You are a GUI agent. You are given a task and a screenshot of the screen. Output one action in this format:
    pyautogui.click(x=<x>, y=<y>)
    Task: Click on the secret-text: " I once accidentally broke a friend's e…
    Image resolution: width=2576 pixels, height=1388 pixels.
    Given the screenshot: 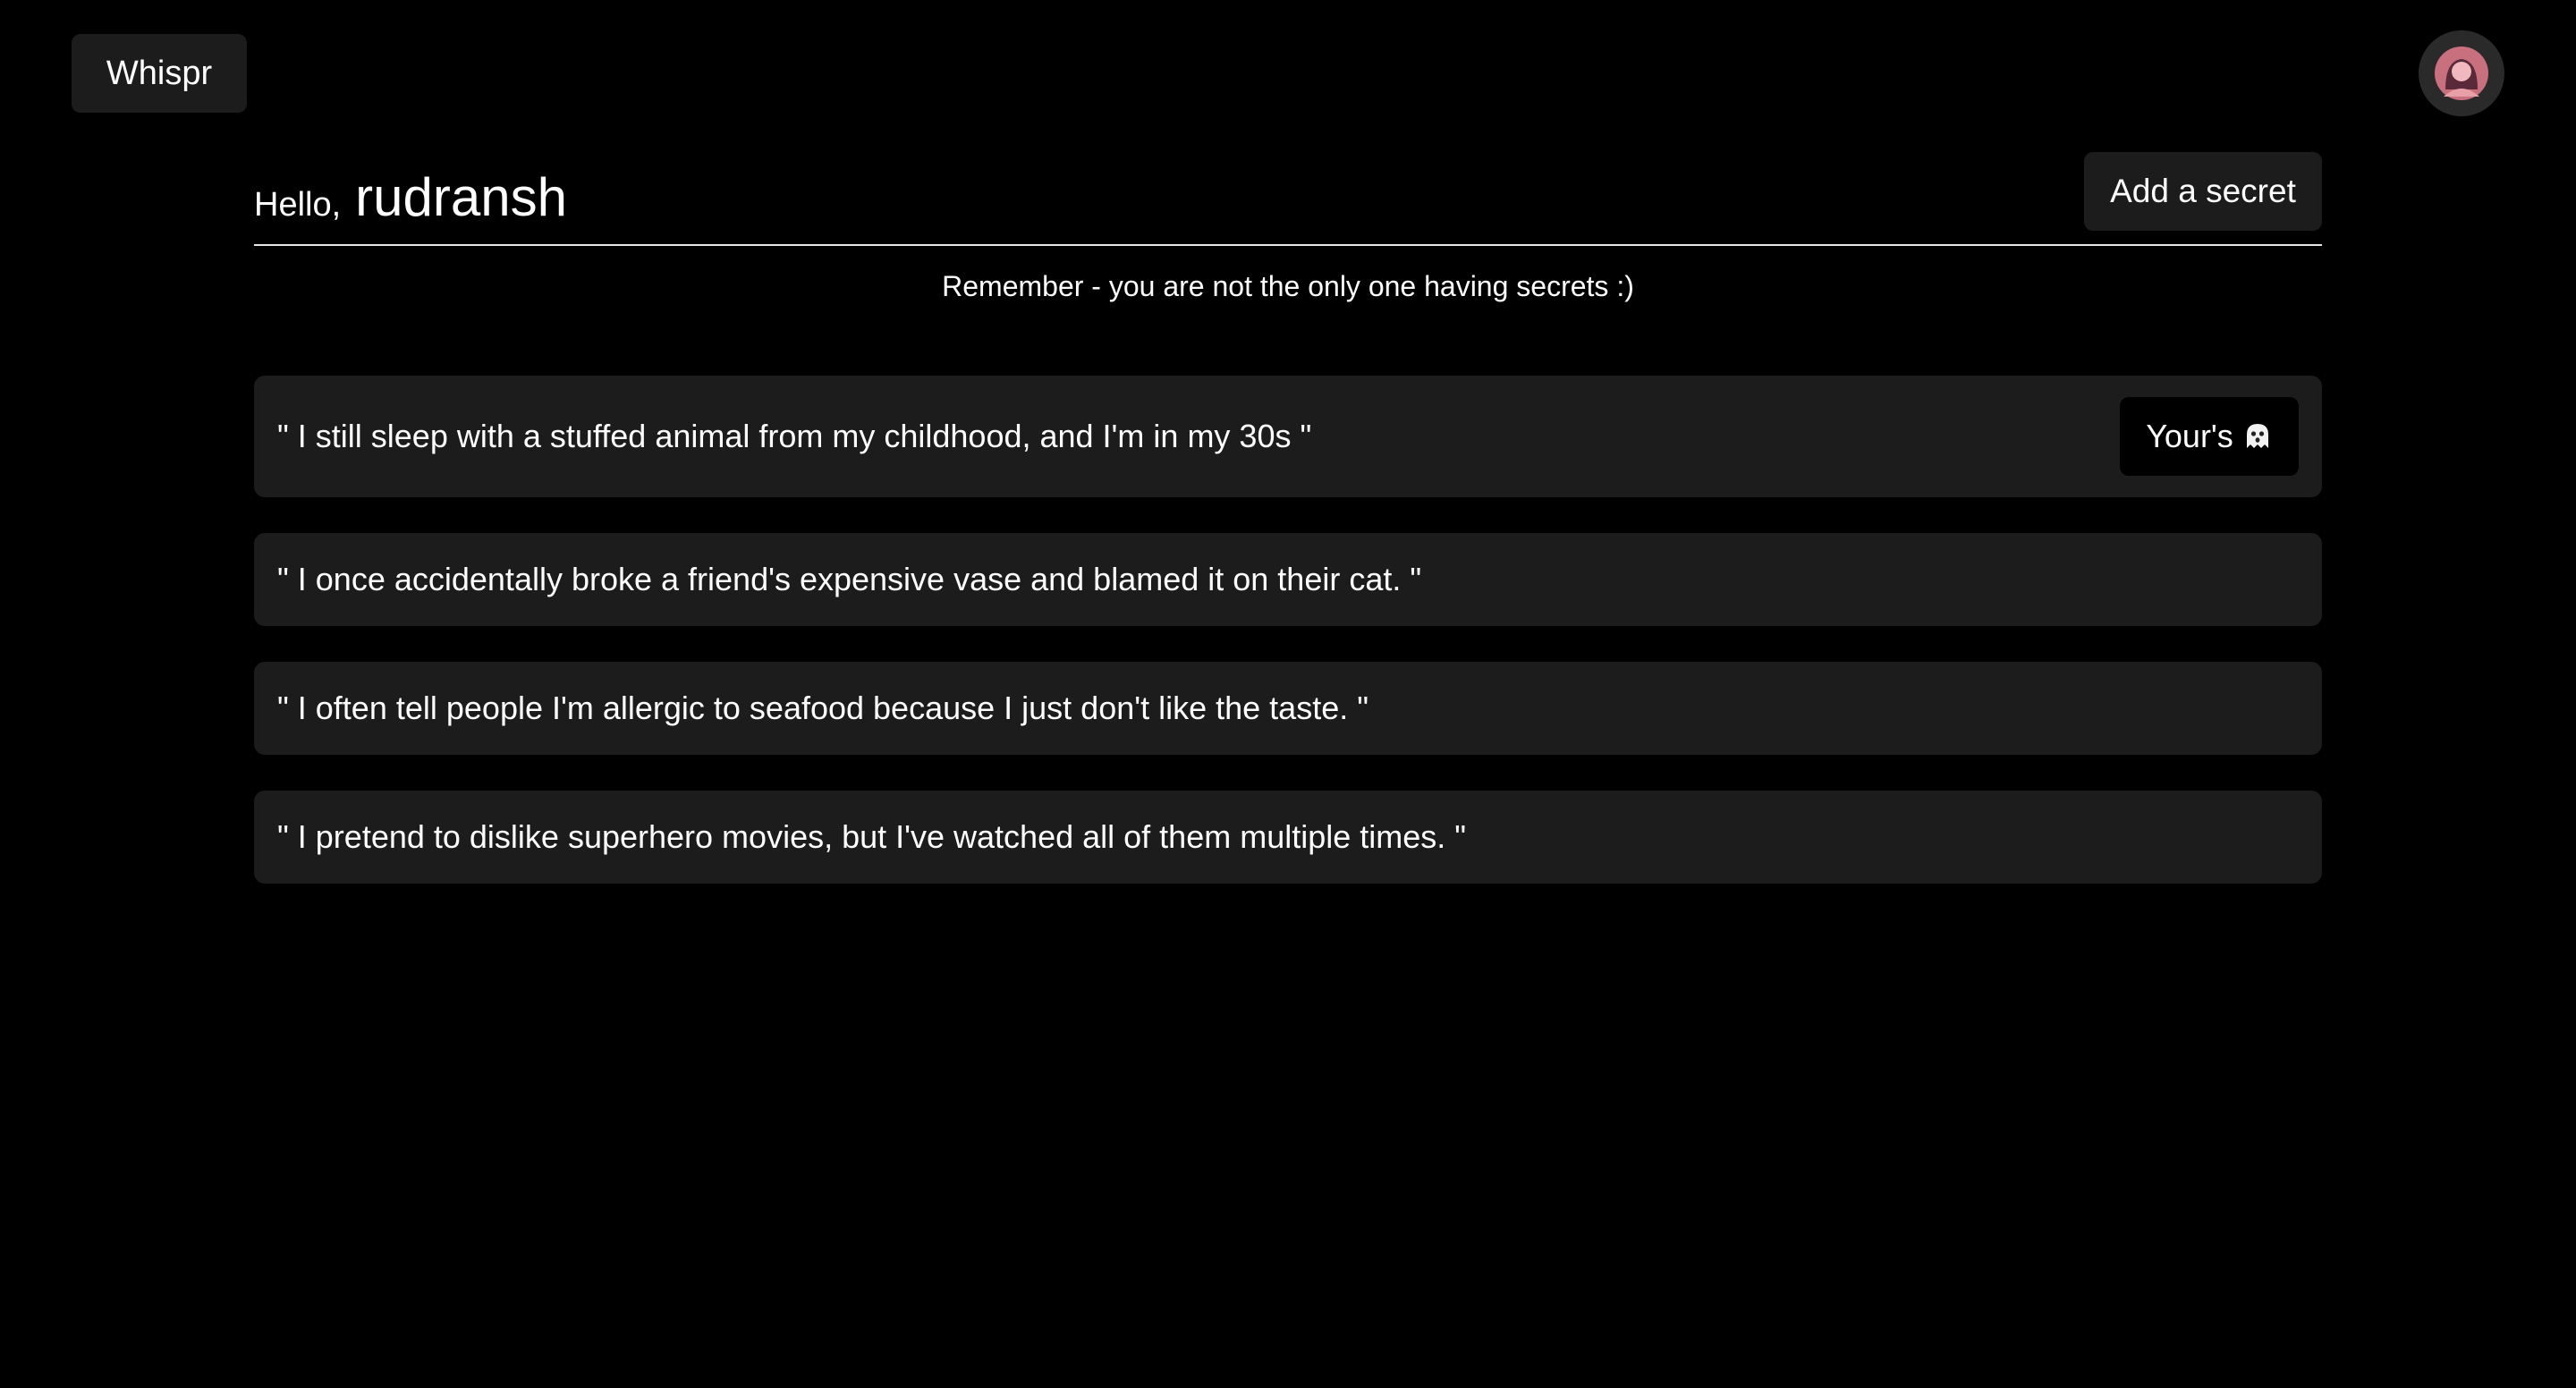 What is the action you would take?
    pyautogui.click(x=849, y=579)
    